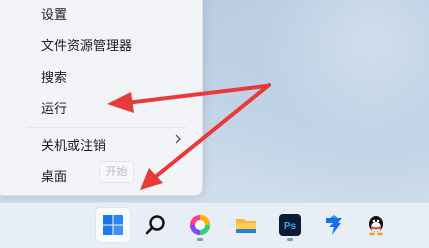 Image resolution: width=429 pixels, height=248 pixels. I want to click on menu-item-desktop: 桌面, so click(54, 177).